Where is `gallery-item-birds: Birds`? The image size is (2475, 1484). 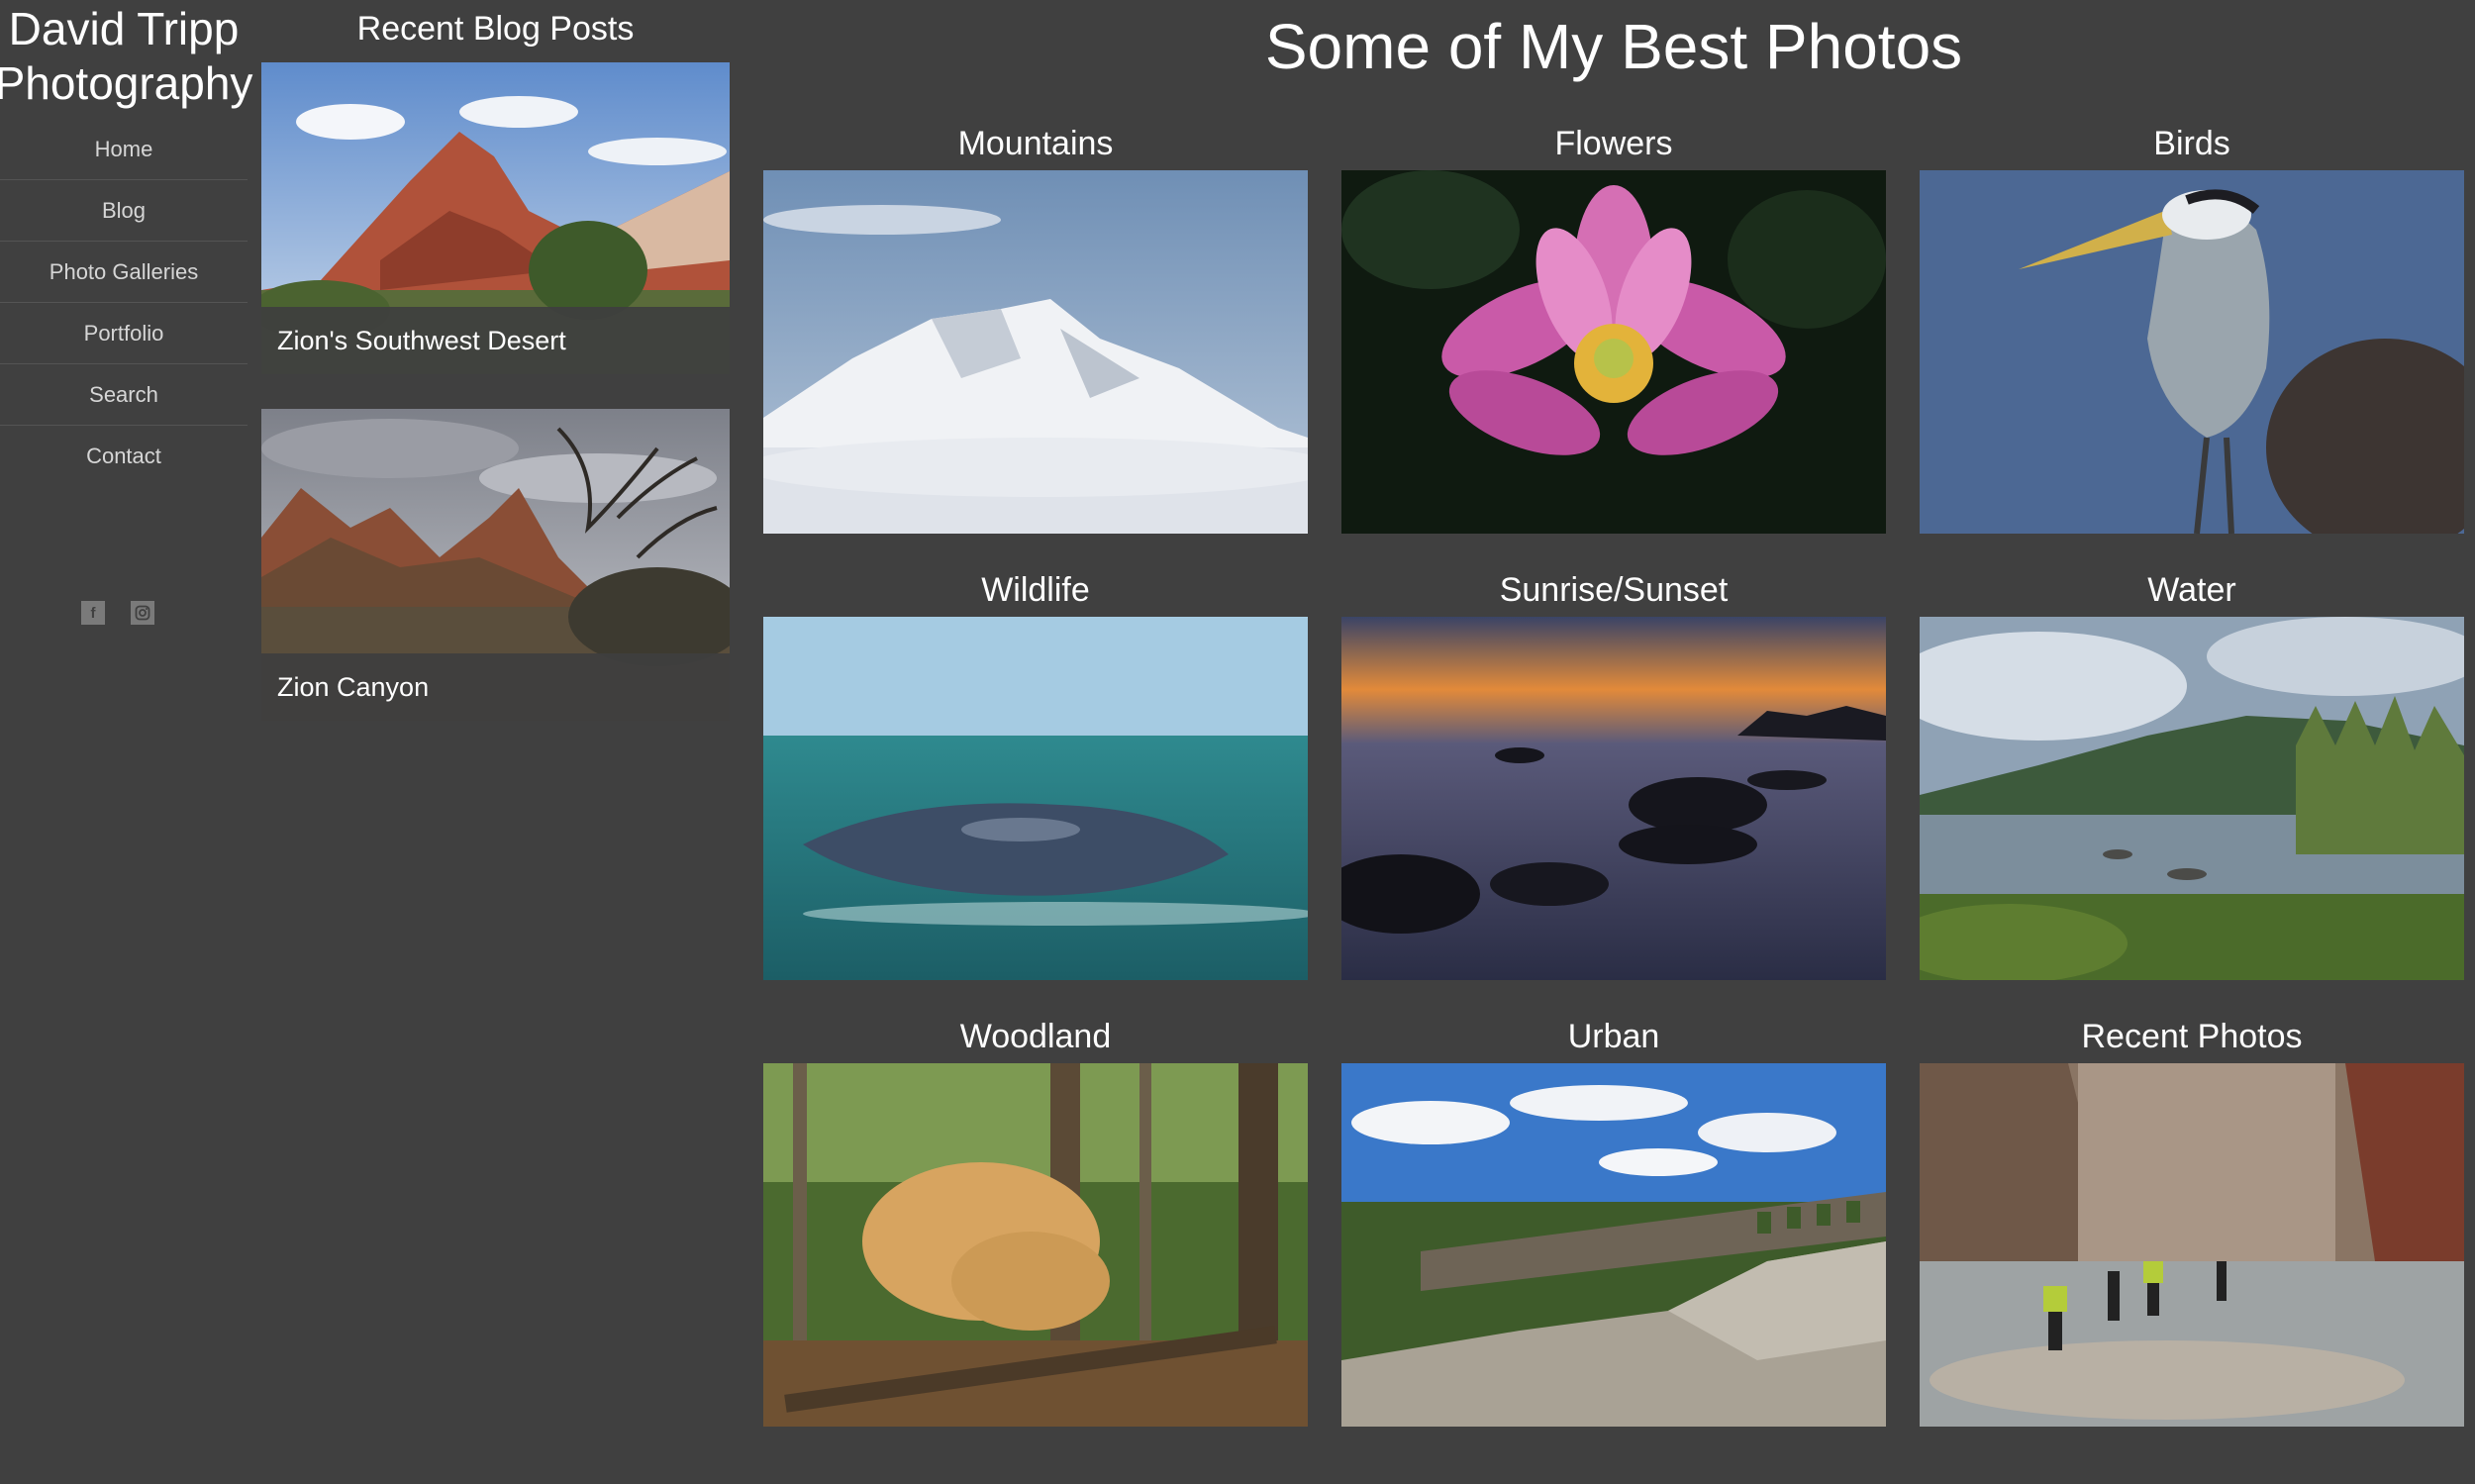 gallery-item-birds: Birds is located at coordinates (2192, 326).